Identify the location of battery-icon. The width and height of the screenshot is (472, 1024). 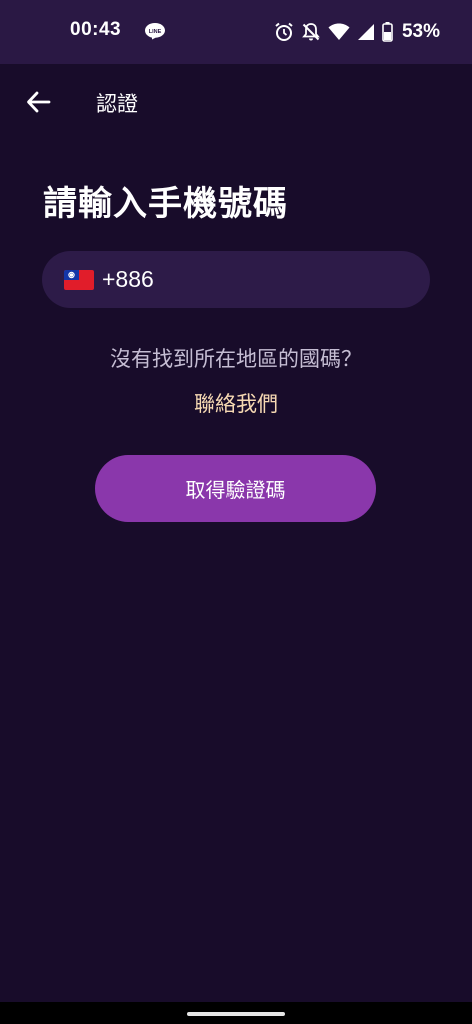
(387, 32).